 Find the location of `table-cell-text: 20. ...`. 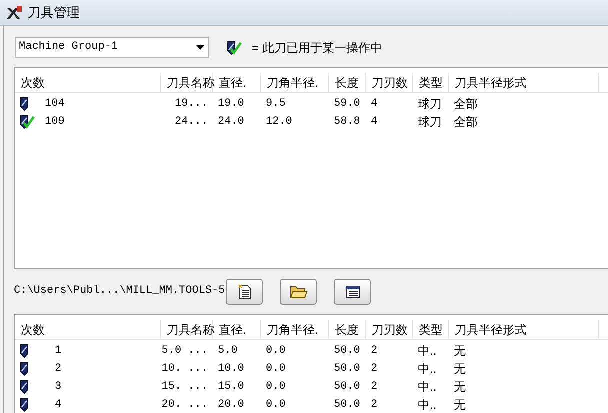

table-cell-text: 20. ... is located at coordinates (185, 405).